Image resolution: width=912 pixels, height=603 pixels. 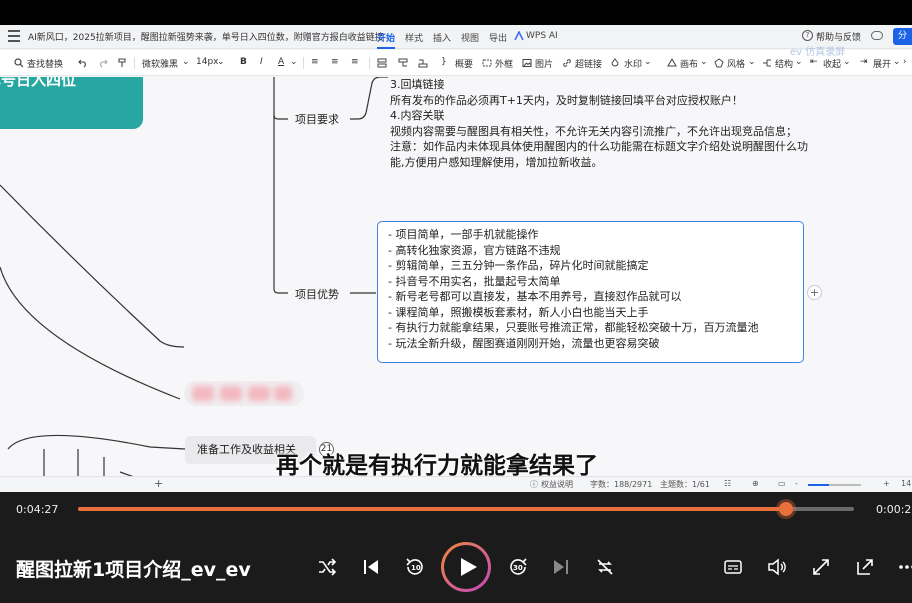 I want to click on cloud-sync-icon, so click(x=877, y=35).